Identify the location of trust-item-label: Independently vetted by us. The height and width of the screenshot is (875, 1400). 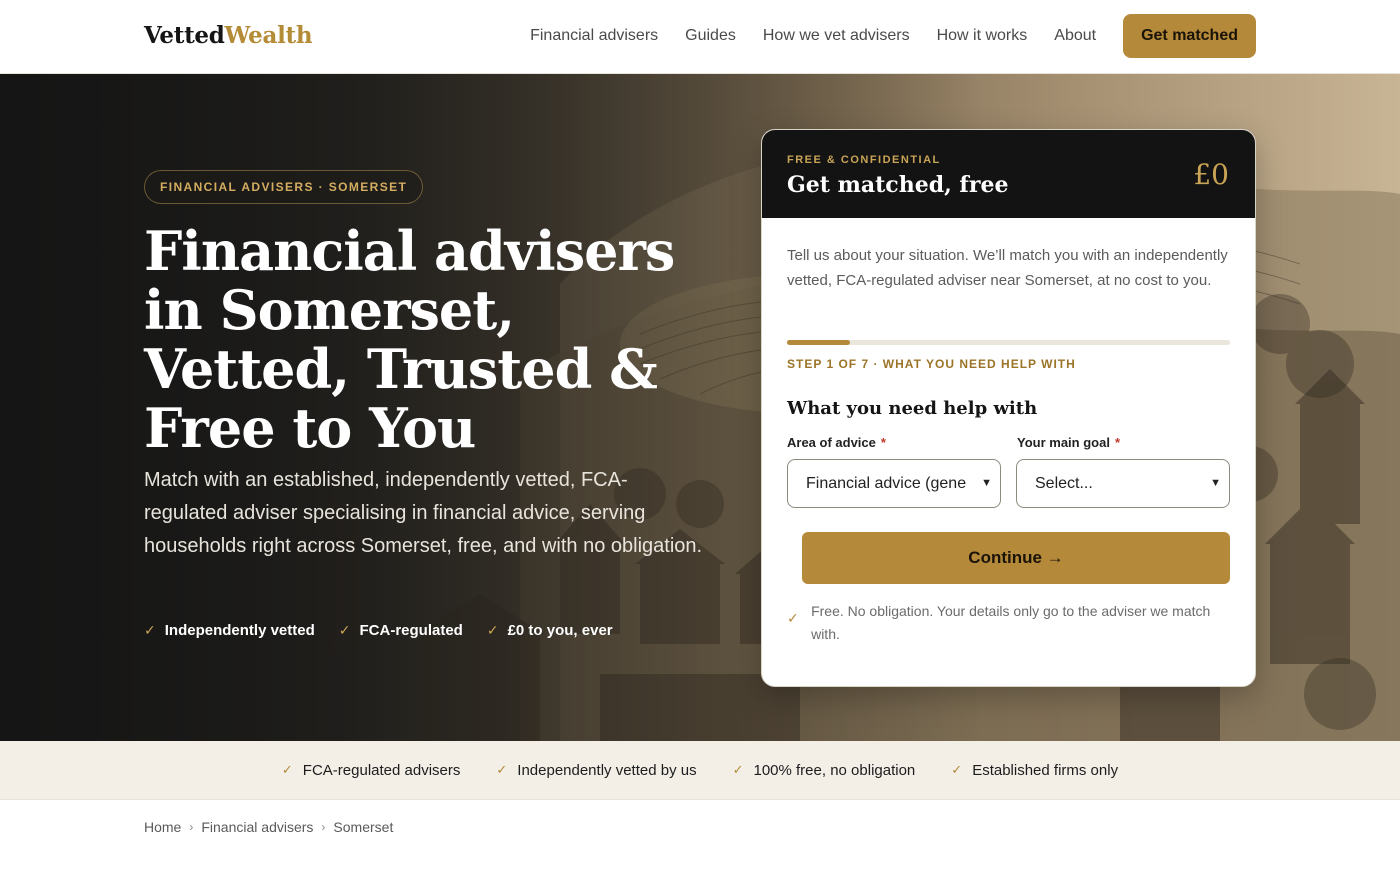
(607, 770).